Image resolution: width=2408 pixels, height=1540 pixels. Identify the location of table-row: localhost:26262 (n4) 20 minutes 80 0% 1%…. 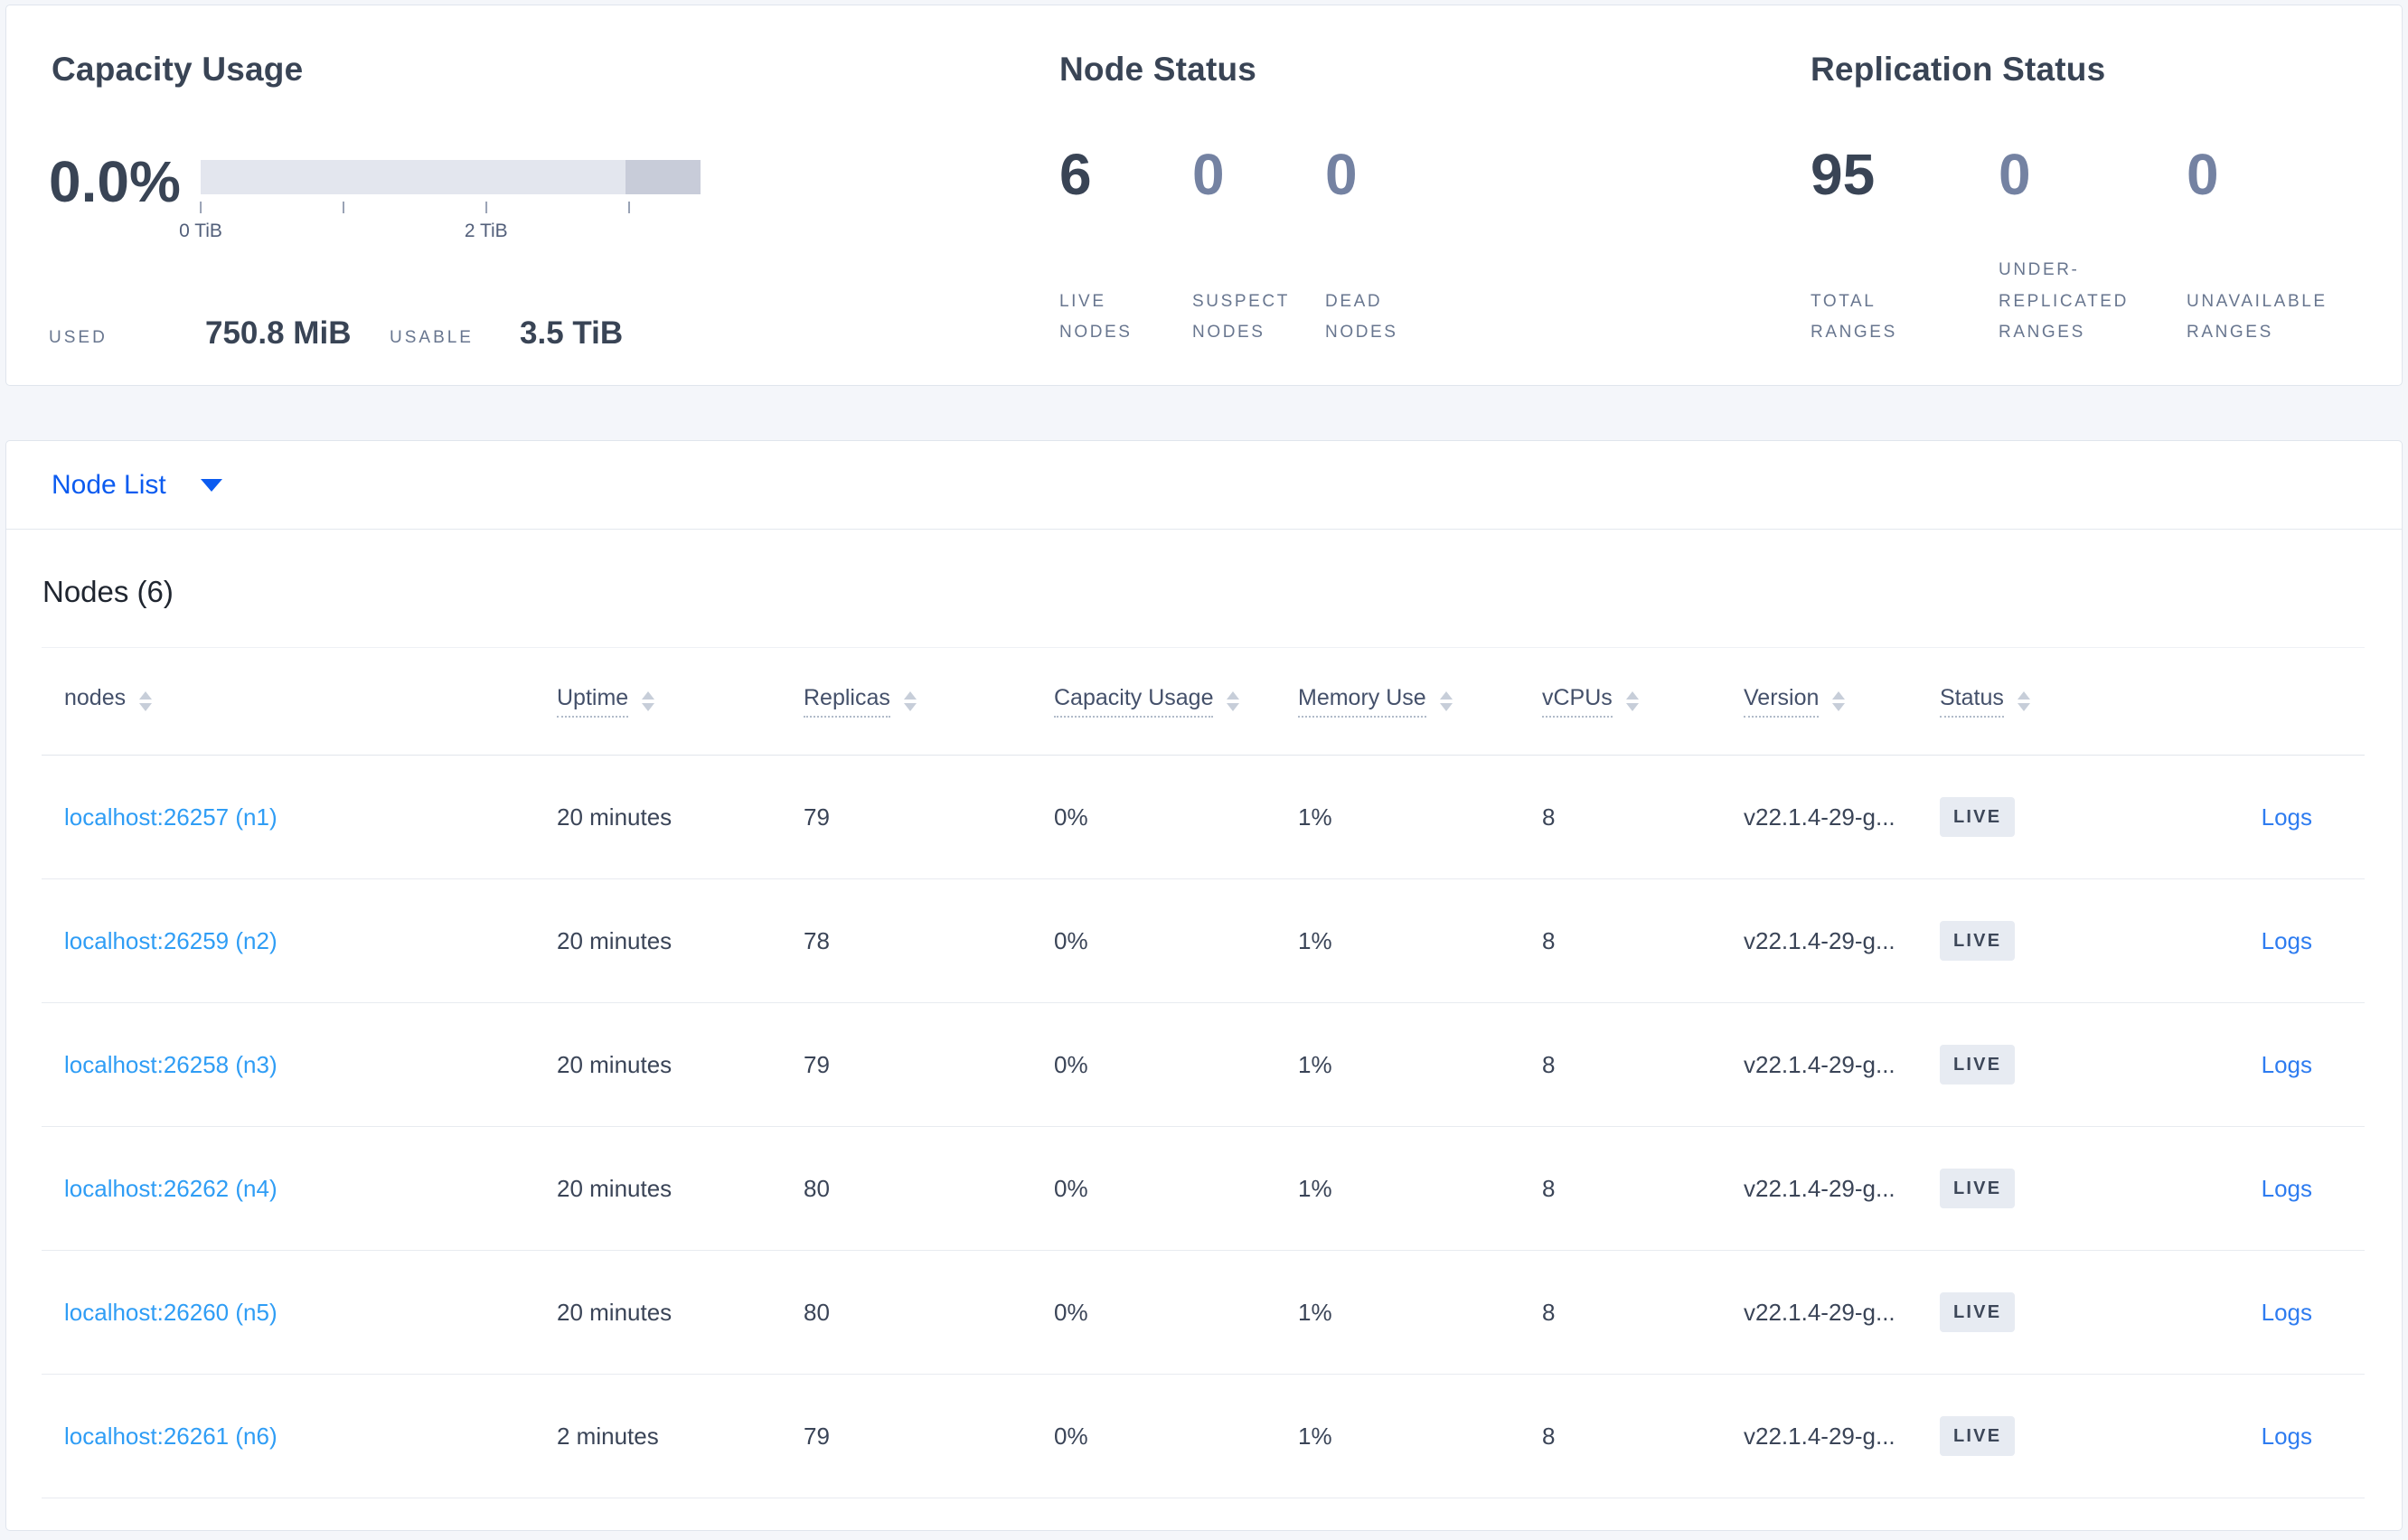
(1203, 1189).